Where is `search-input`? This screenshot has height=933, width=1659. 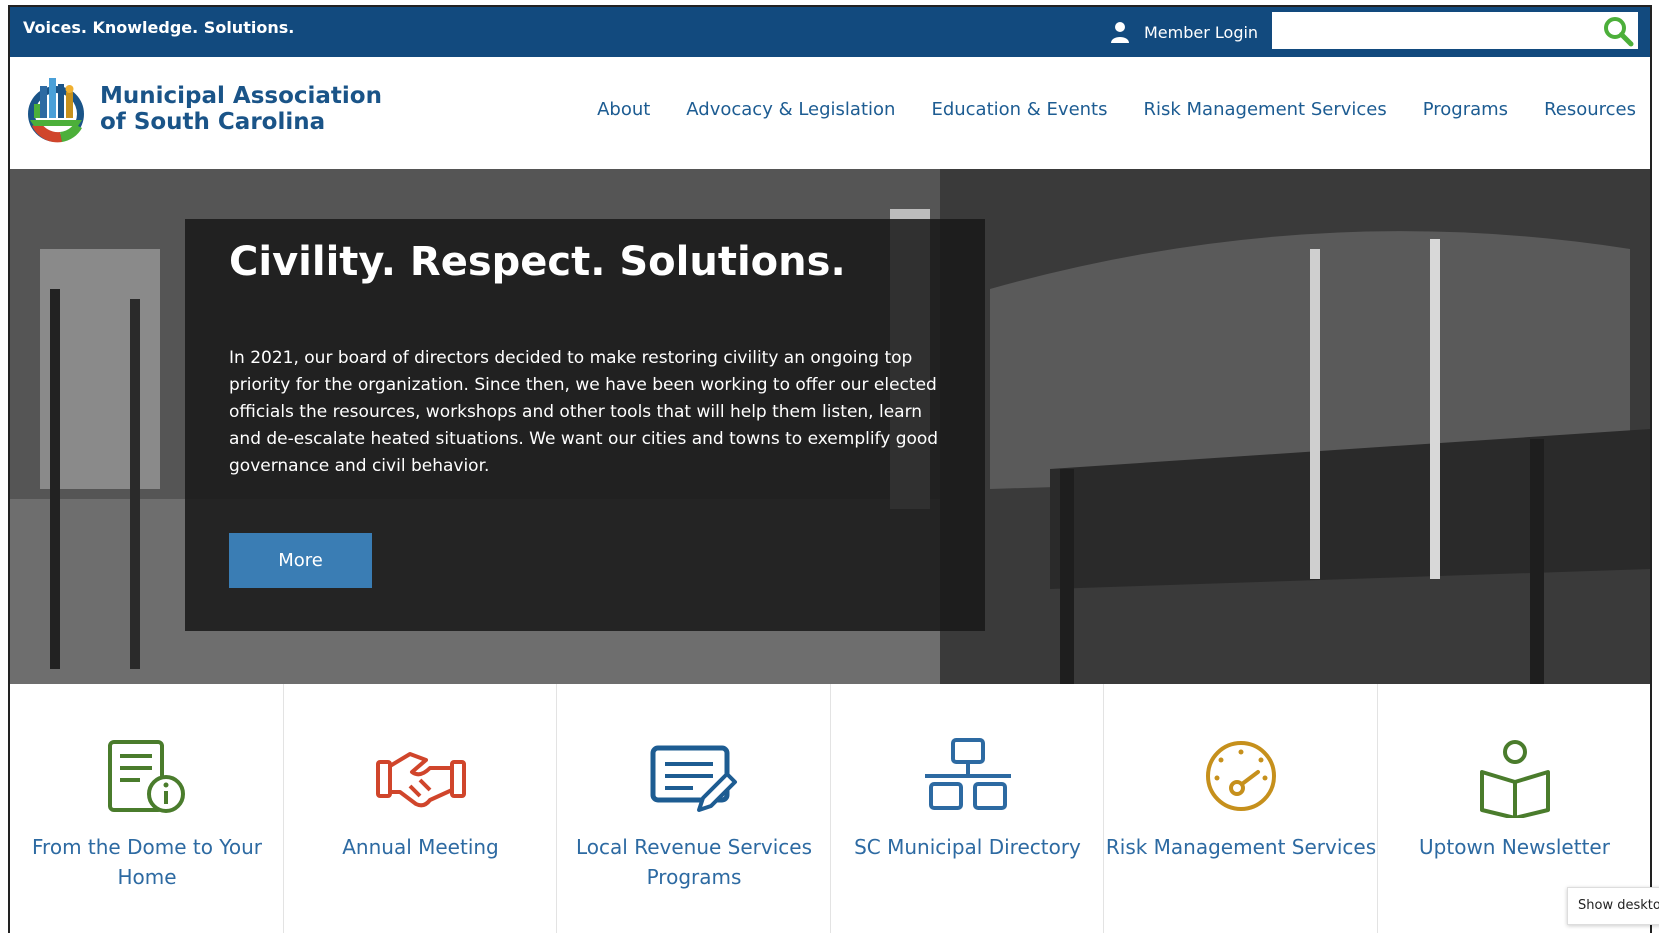
search-input is located at coordinates (1430, 29).